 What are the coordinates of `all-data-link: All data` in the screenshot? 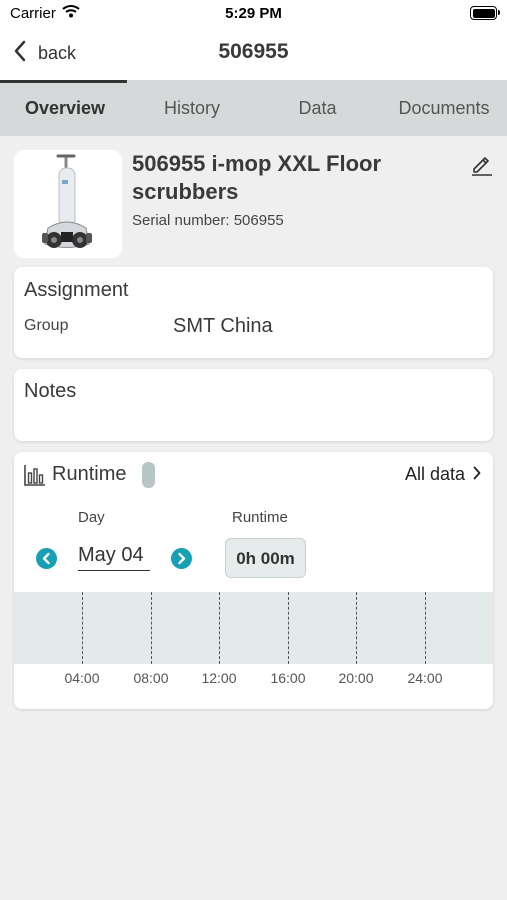 It's located at (443, 474).